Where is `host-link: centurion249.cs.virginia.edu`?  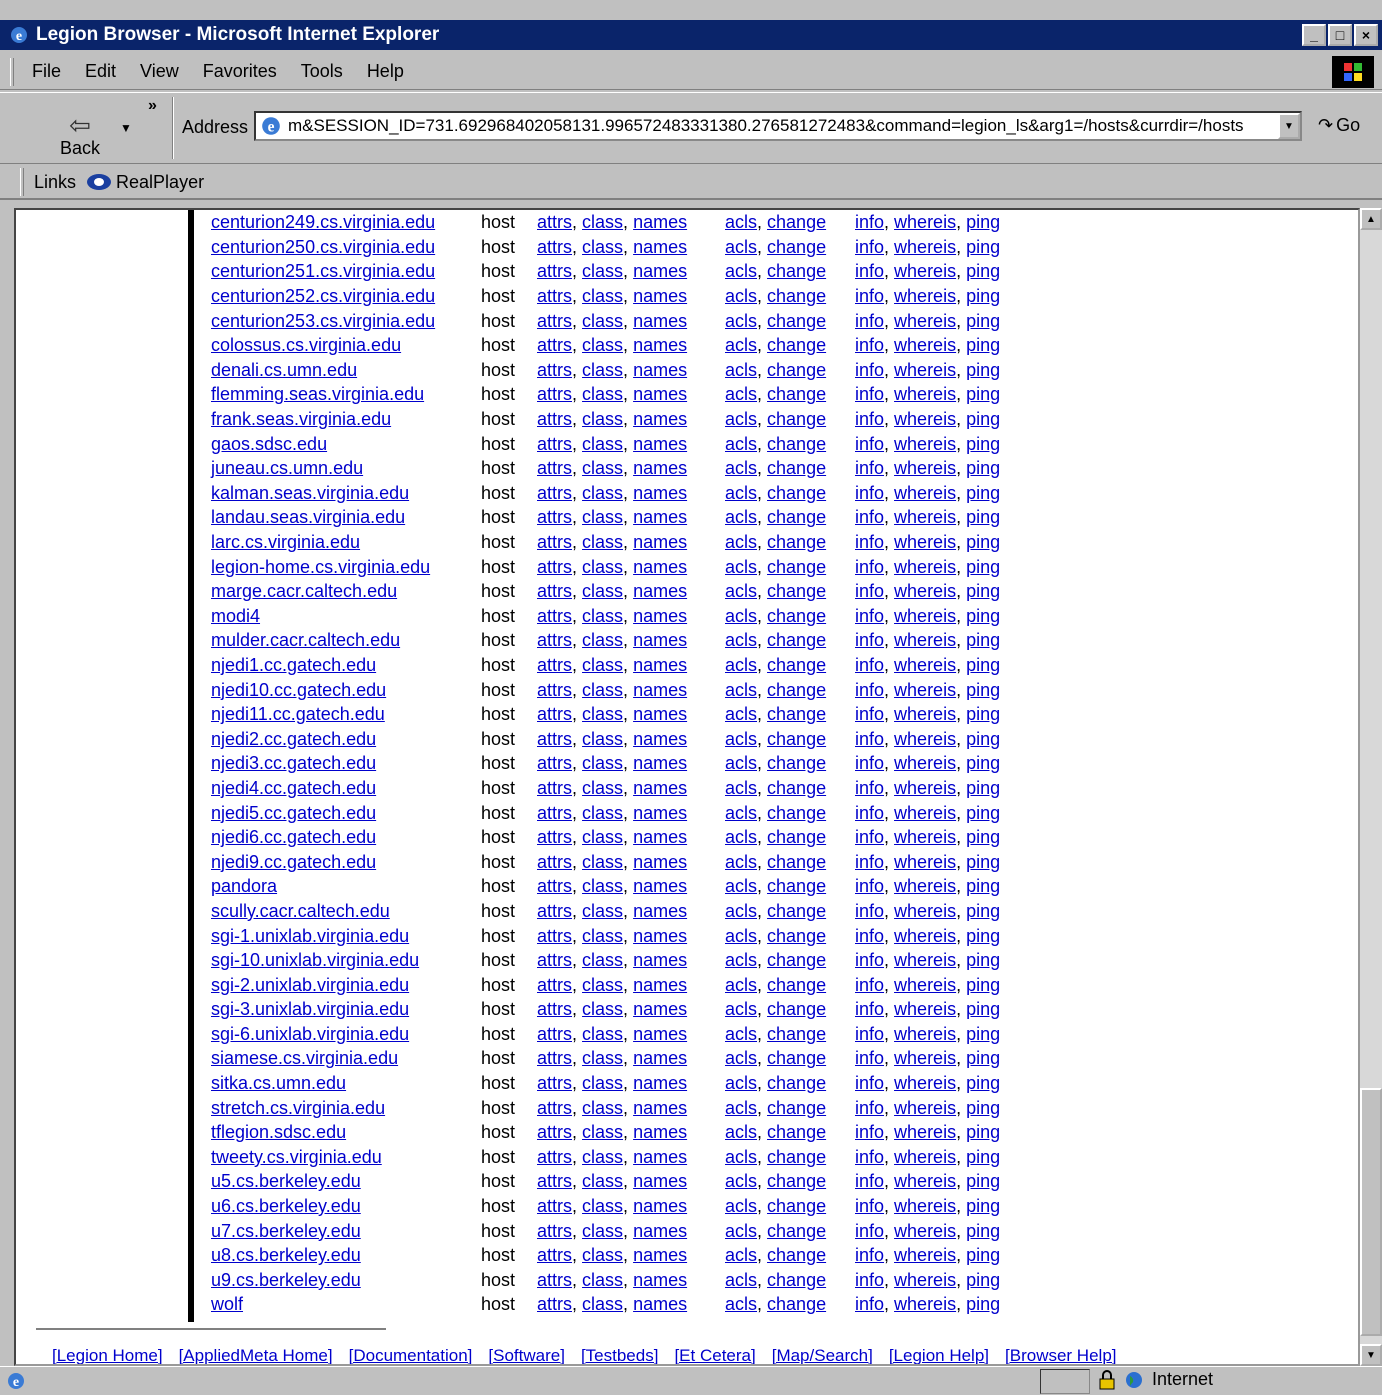
host-link: centurion249.cs.virginia.edu is located at coordinates (323, 222).